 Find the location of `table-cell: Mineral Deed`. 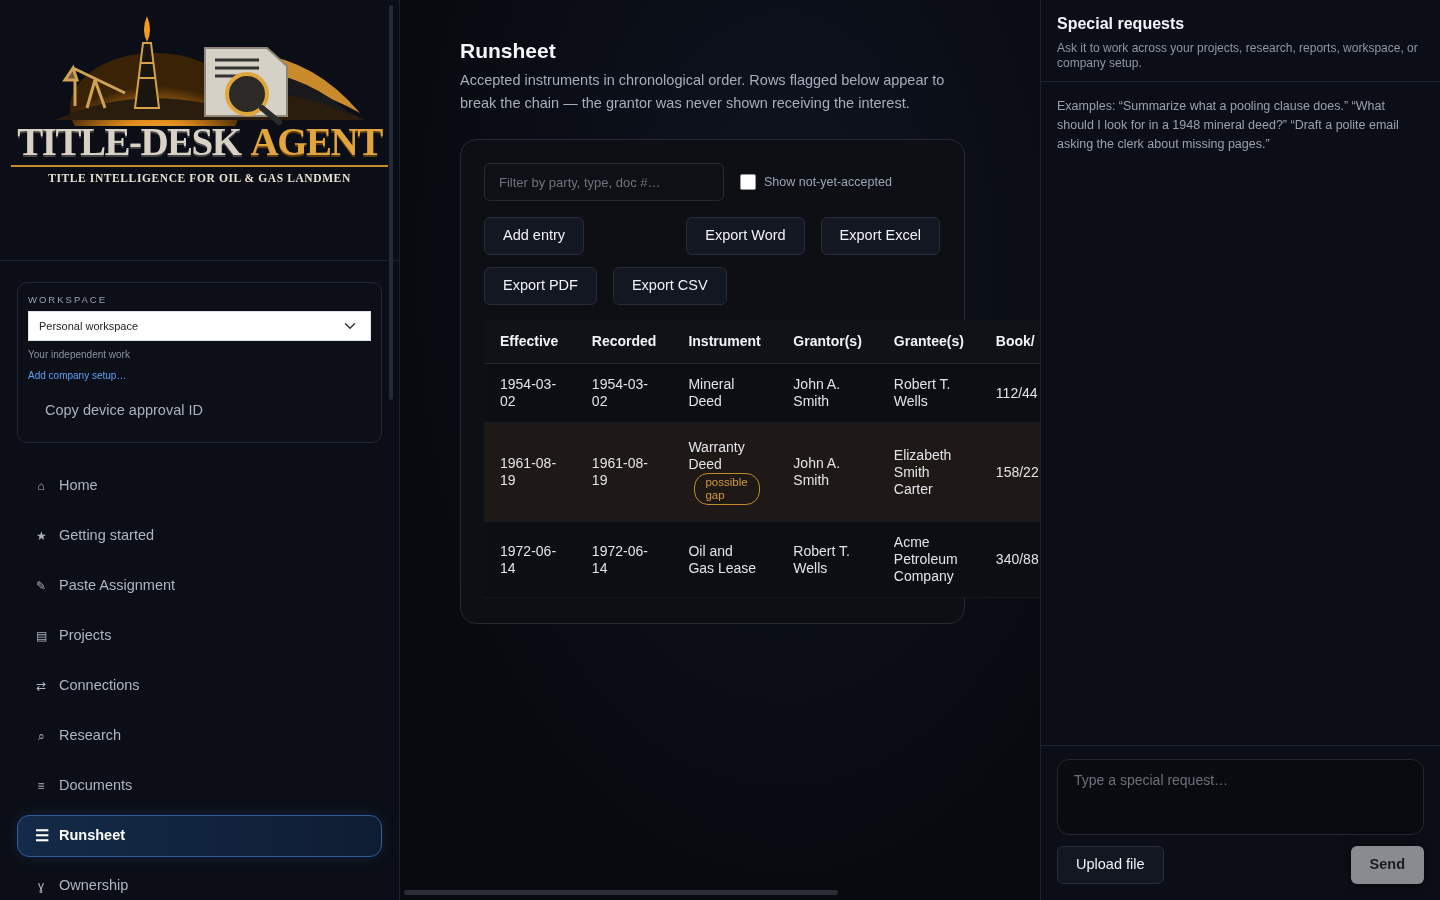

table-cell: Mineral Deed is located at coordinates (711, 393).